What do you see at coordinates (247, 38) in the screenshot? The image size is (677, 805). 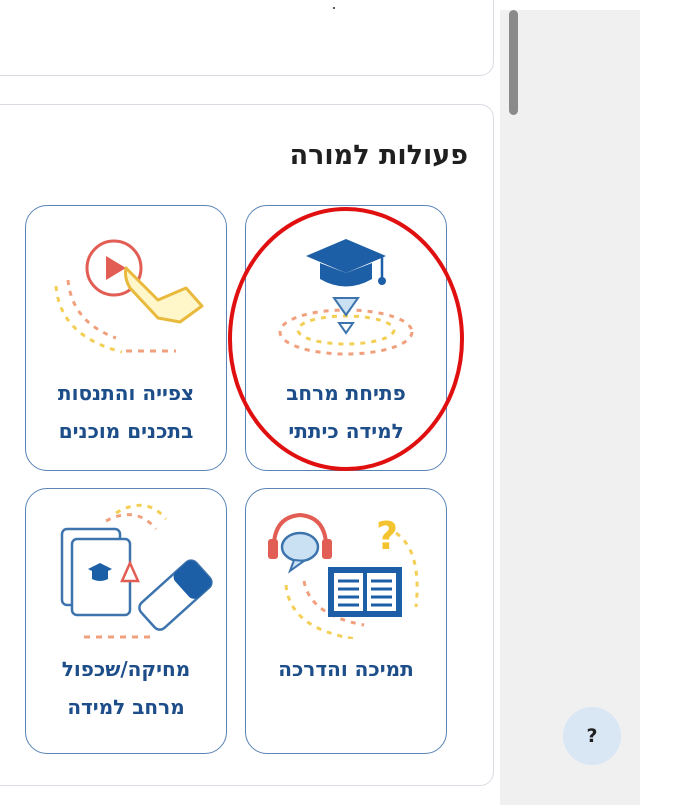 I see `top-card` at bounding box center [247, 38].